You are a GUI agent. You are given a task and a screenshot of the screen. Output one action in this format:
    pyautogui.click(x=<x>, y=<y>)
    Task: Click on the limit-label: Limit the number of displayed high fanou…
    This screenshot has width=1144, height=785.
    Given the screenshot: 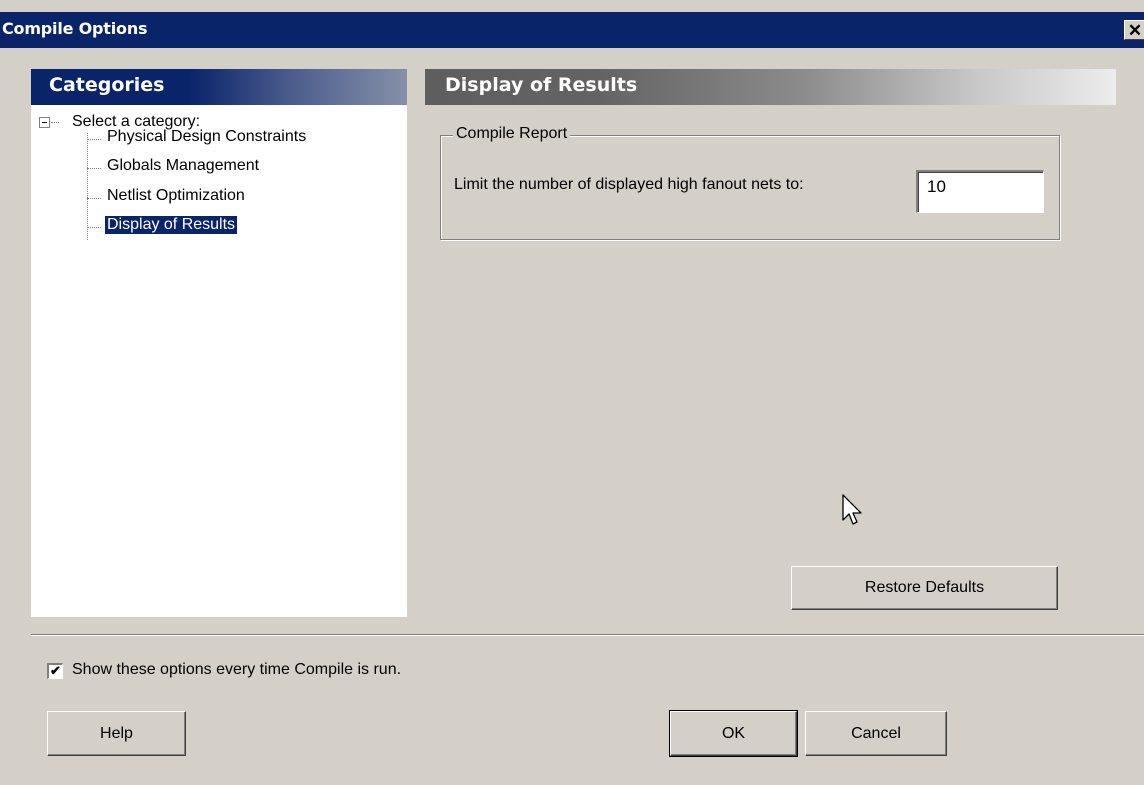 What is the action you would take?
    pyautogui.click(x=629, y=184)
    